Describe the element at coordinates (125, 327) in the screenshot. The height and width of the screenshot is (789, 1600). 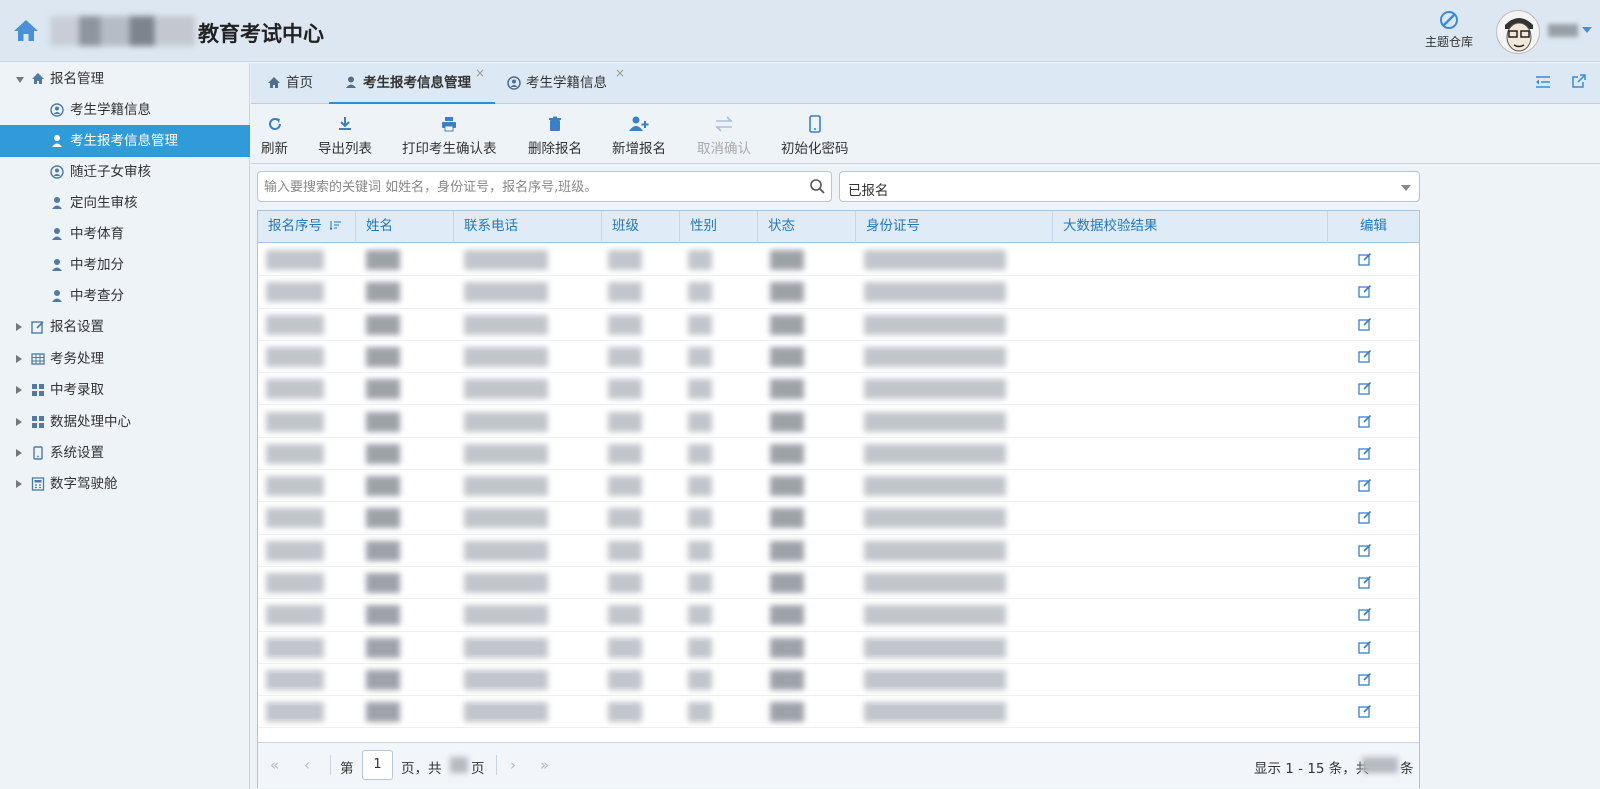
I see `sidebar-item-registration-settings: 报名设置` at that location.